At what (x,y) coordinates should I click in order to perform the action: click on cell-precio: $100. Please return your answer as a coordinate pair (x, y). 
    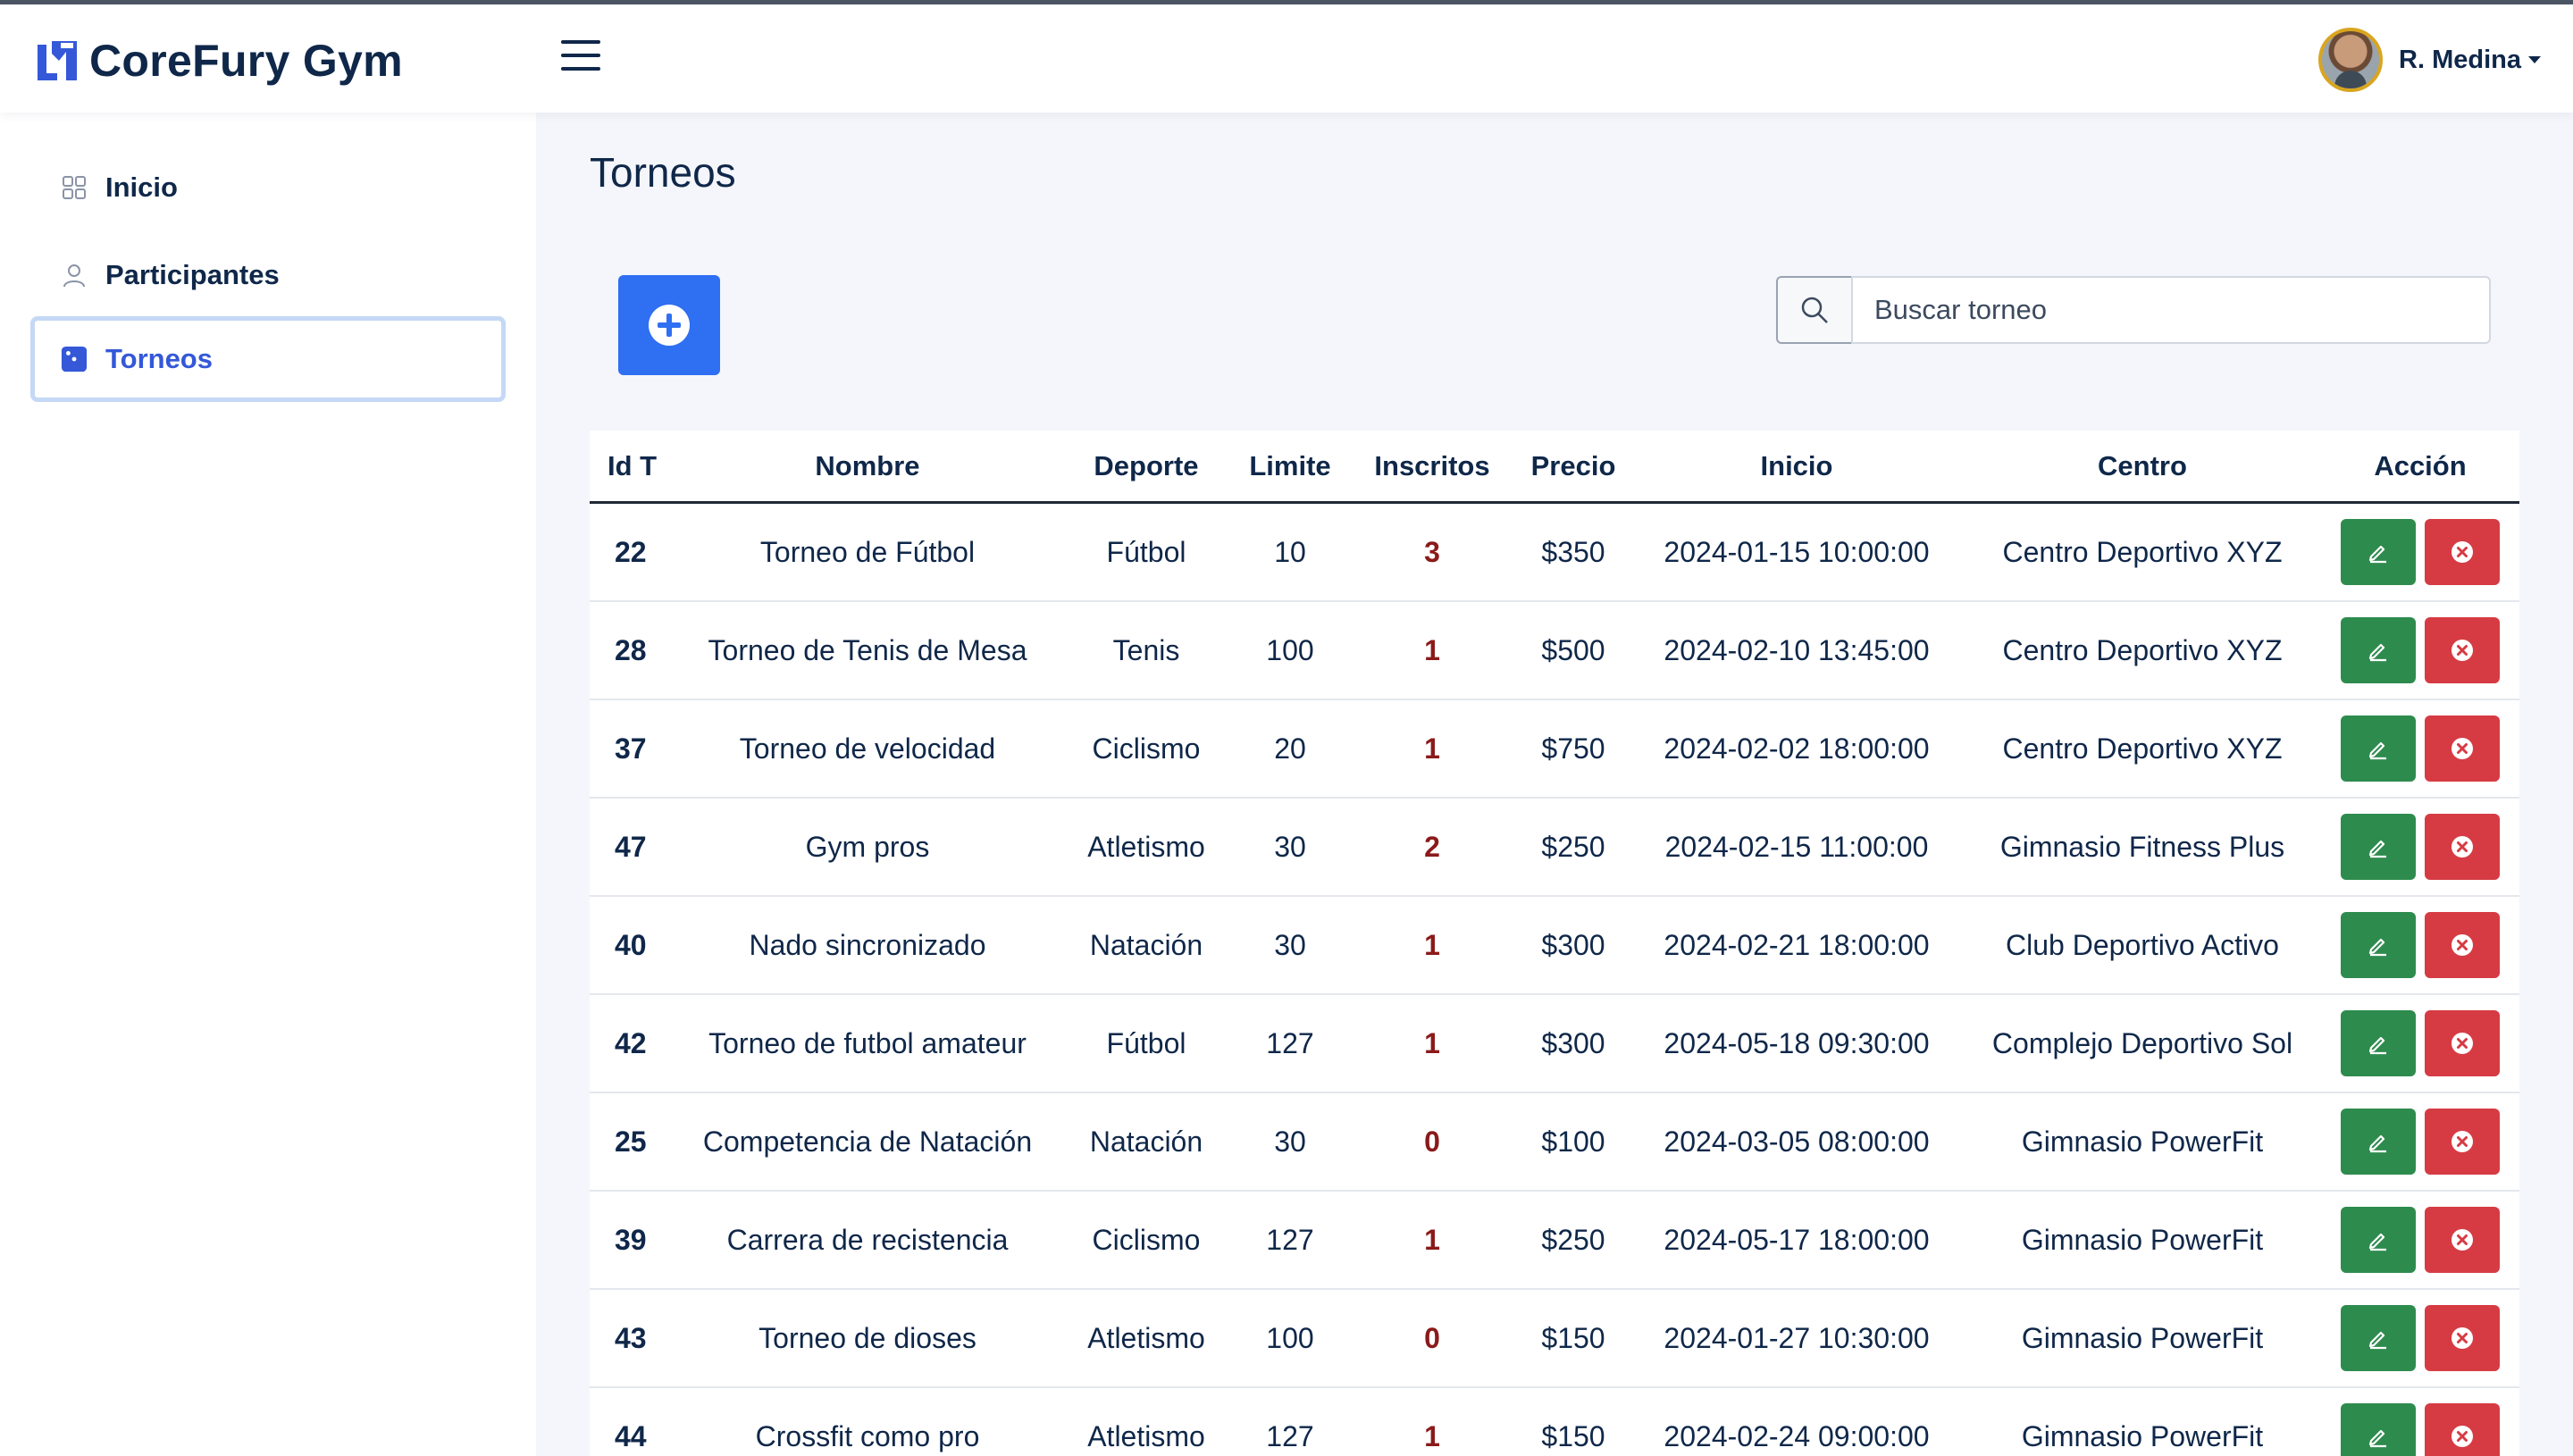
    Looking at the image, I should click on (1573, 1141).